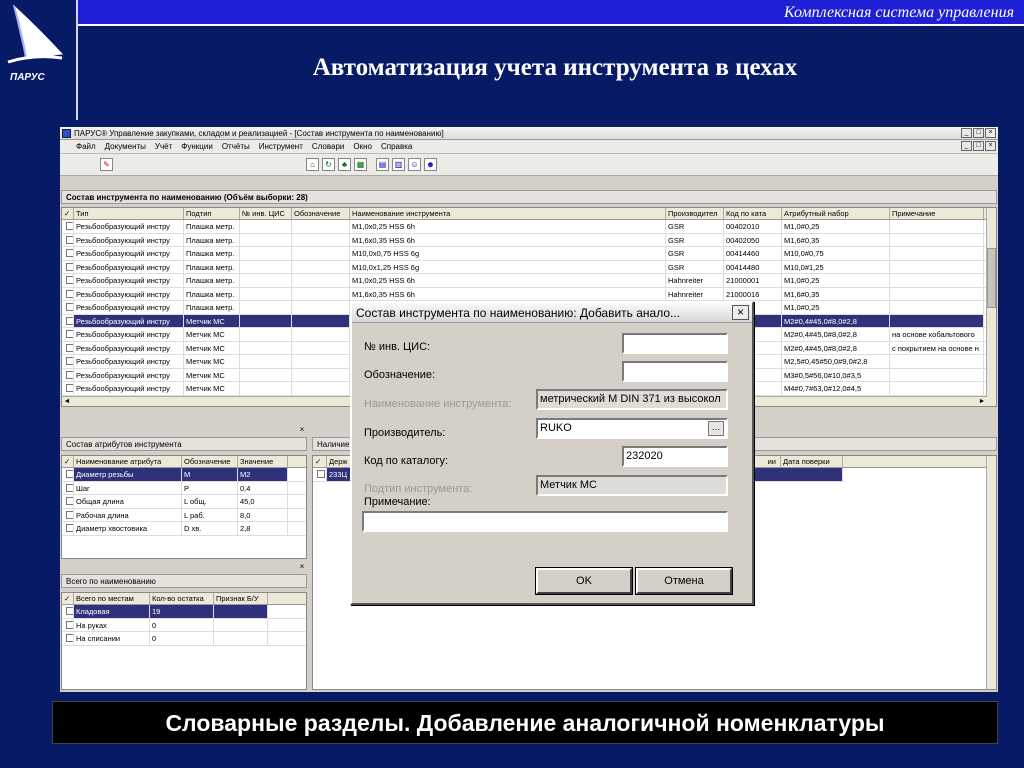  Describe the element at coordinates (210, 461) in the screenshot. I see `attr-col-designation: Обозначение` at that location.